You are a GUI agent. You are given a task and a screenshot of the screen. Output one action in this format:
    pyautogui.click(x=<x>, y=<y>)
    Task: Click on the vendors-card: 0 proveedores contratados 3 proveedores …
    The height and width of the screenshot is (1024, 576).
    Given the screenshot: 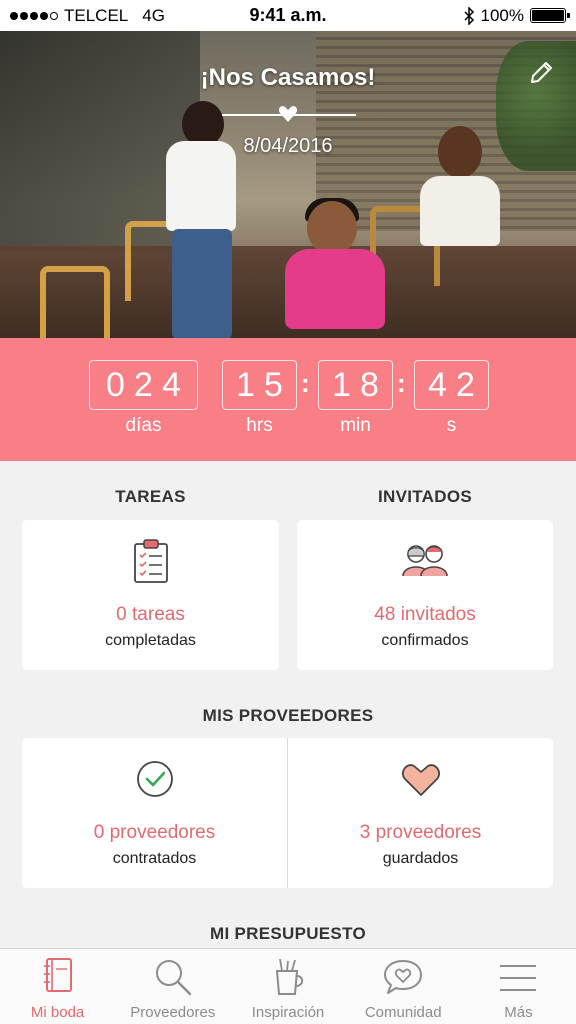 What is the action you would take?
    pyautogui.click(x=287, y=813)
    